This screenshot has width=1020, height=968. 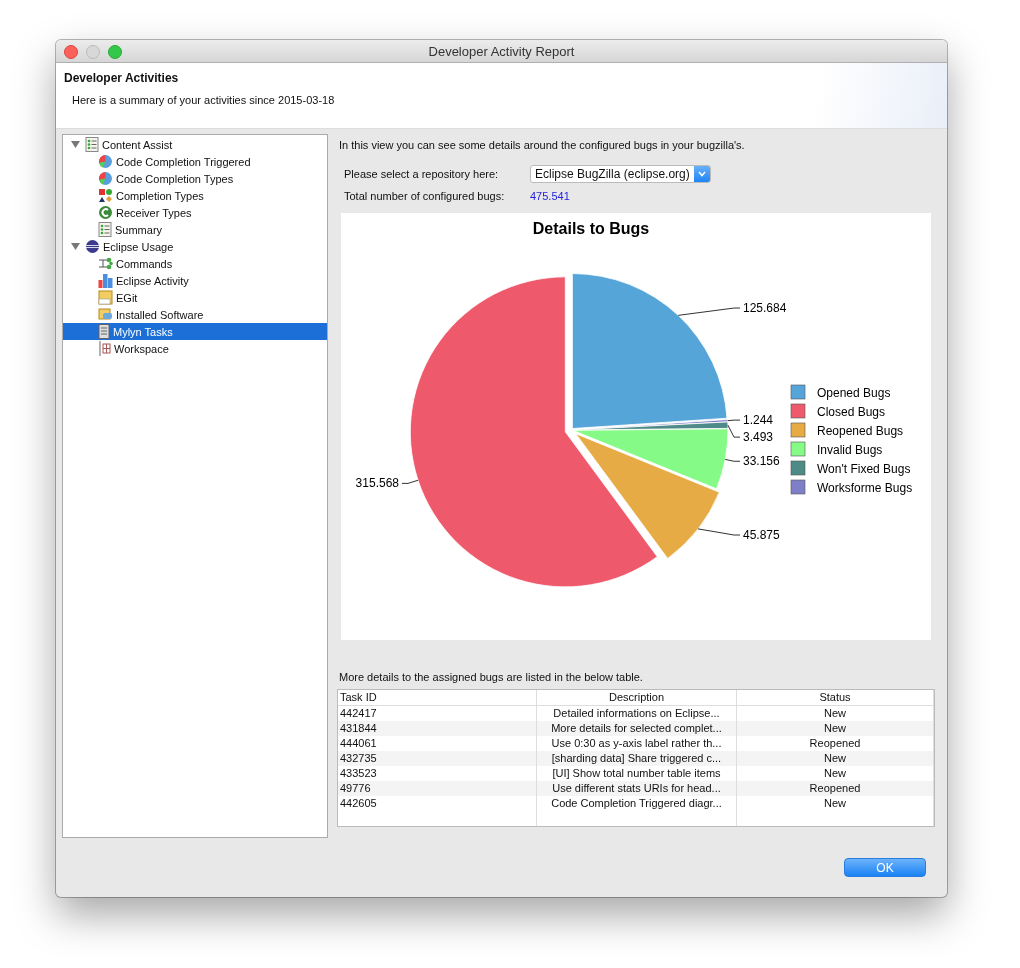 What do you see at coordinates (195, 178) in the screenshot?
I see `tree-item: Code Completion Types` at bounding box center [195, 178].